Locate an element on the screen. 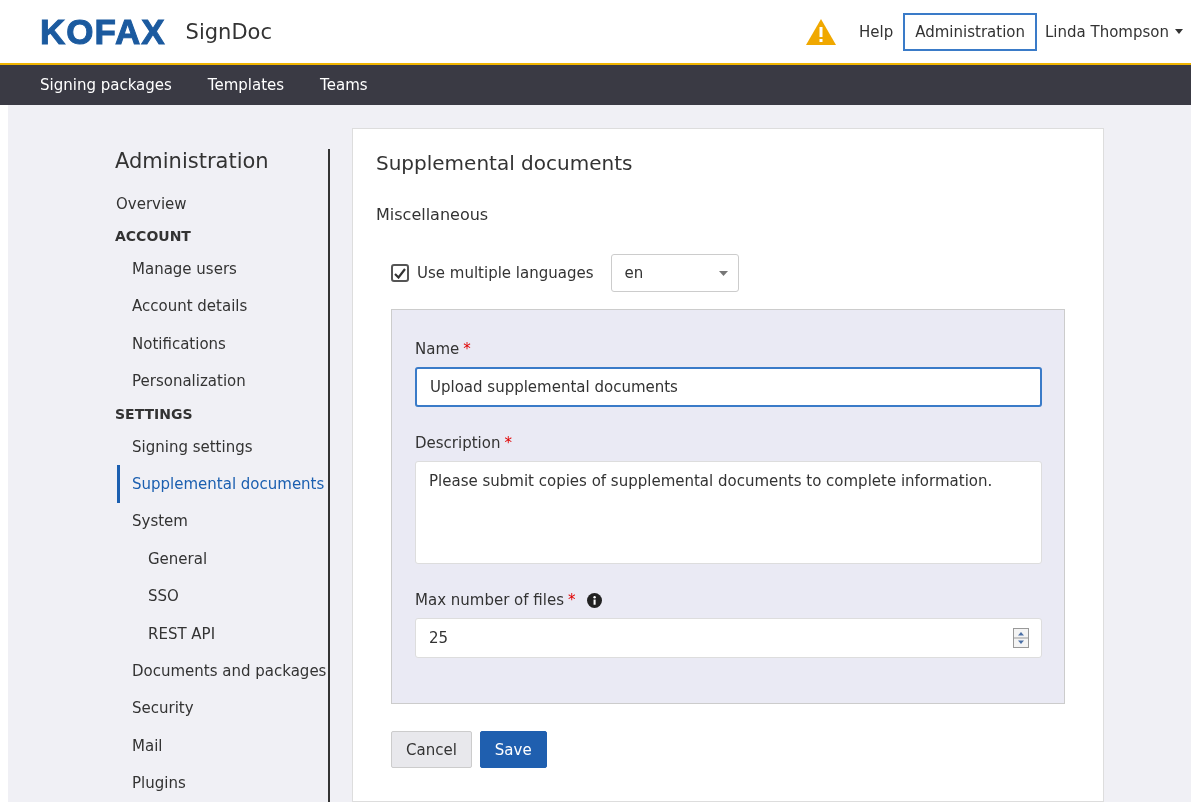 This screenshot has width=1191, height=802. sidebar-item: Manage users is located at coordinates (220, 269).